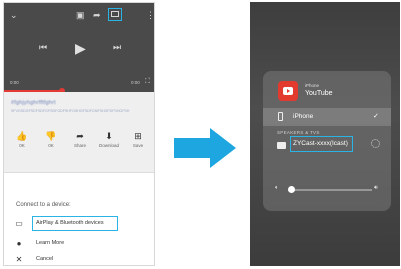  Describe the element at coordinates (320, 143) in the screenshot. I see `cast-device-label: ZYCast-xxxx(Icast)` at that location.